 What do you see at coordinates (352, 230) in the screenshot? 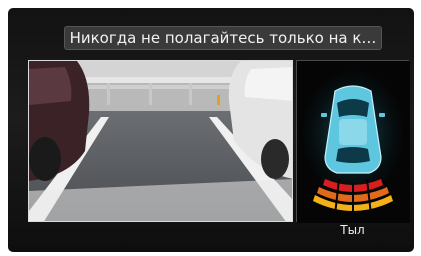
I see `sensor-label: Тыл` at bounding box center [352, 230].